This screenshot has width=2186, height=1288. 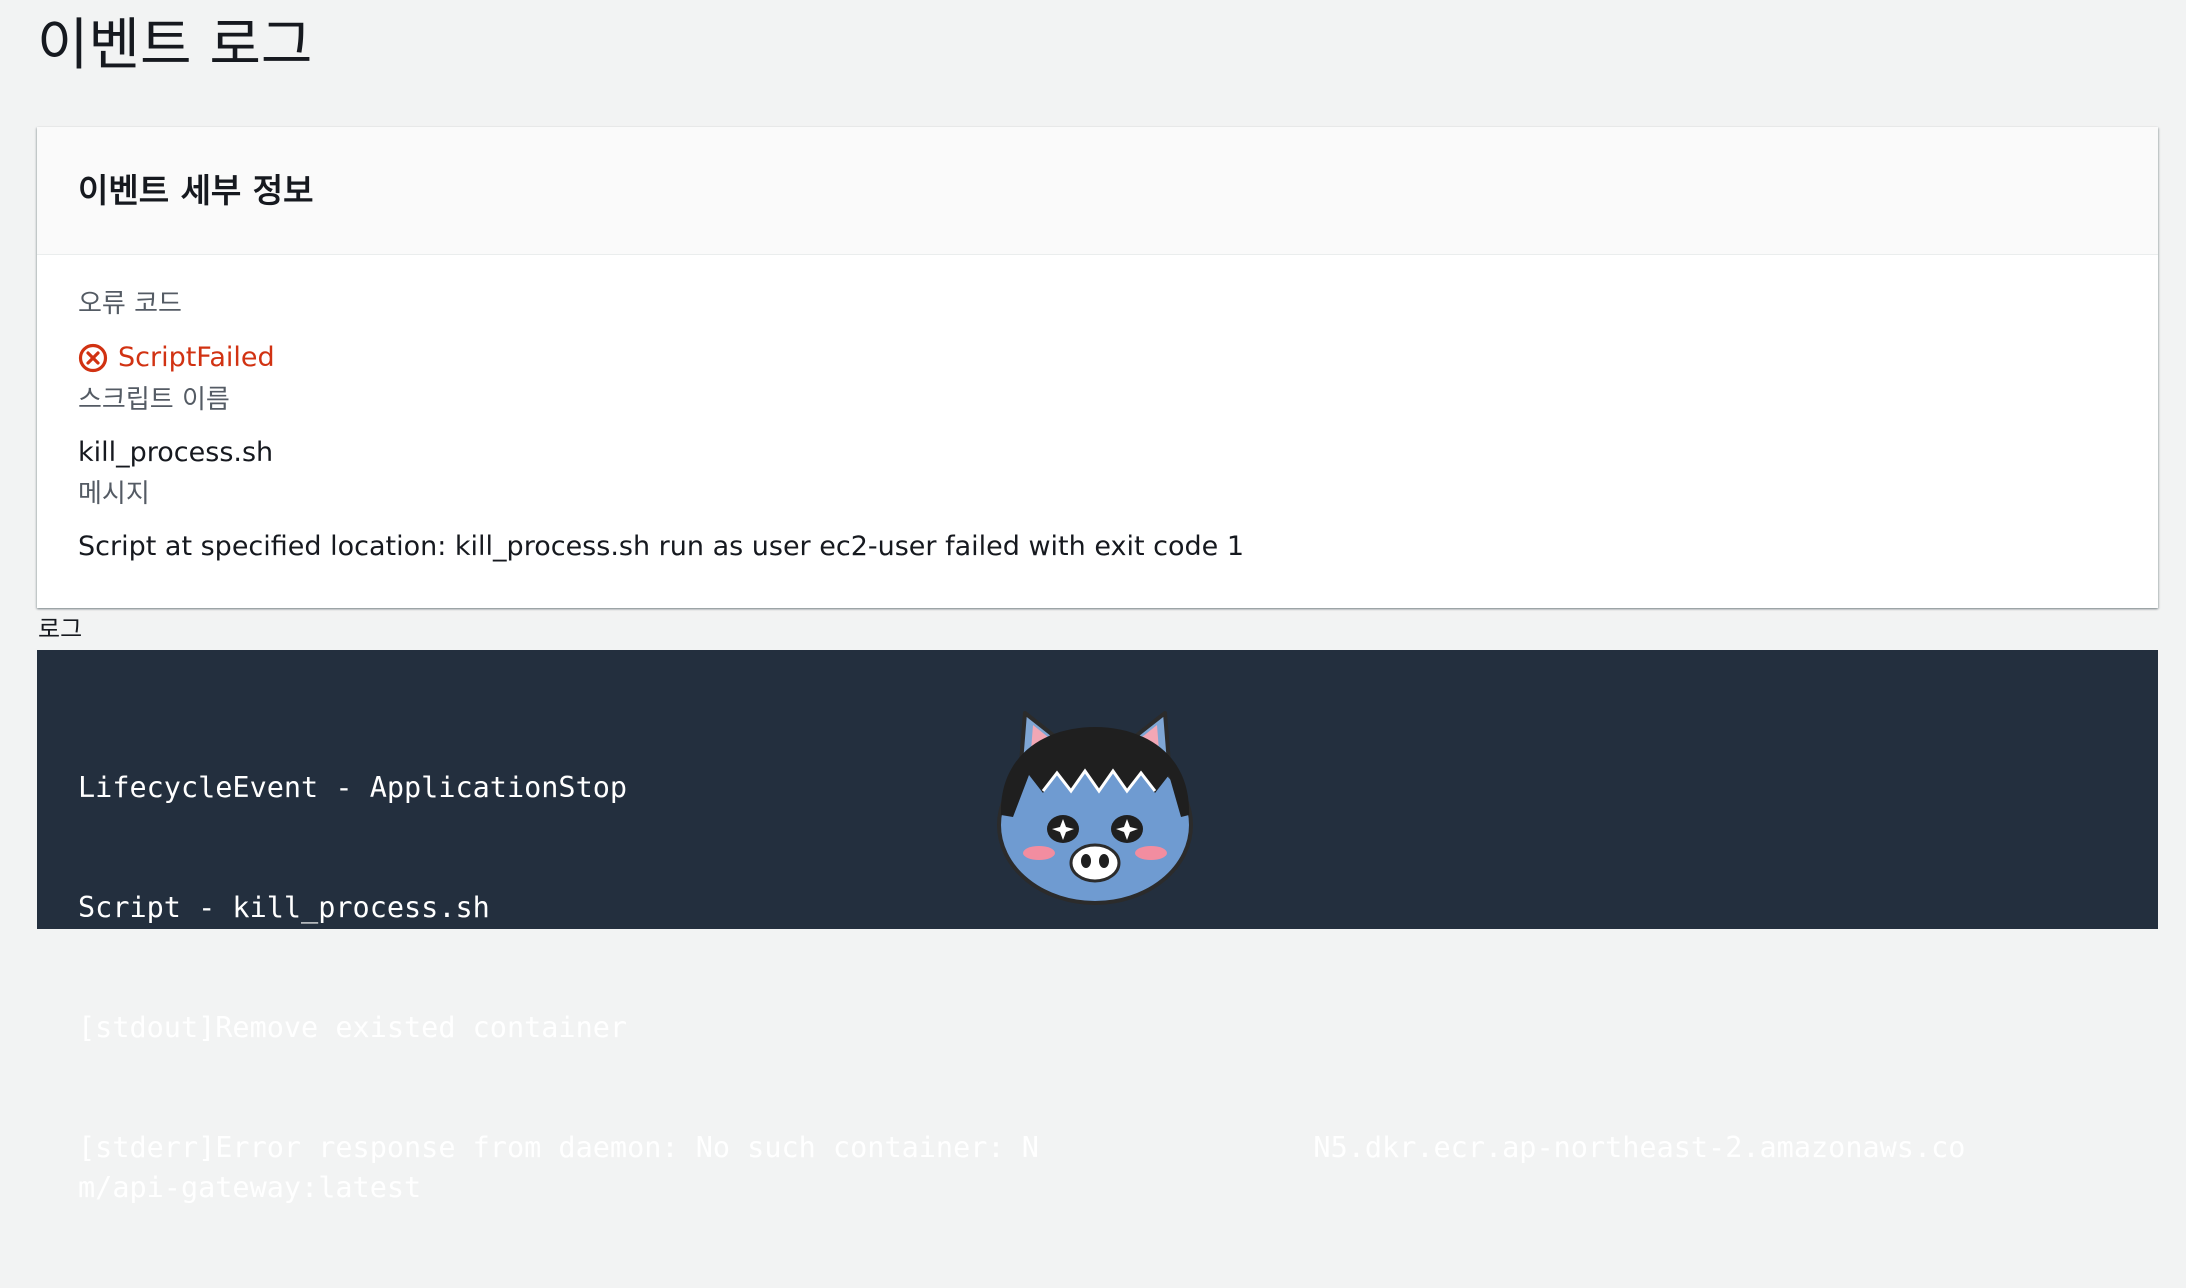 I want to click on message-label: 메시지, so click(x=114, y=494).